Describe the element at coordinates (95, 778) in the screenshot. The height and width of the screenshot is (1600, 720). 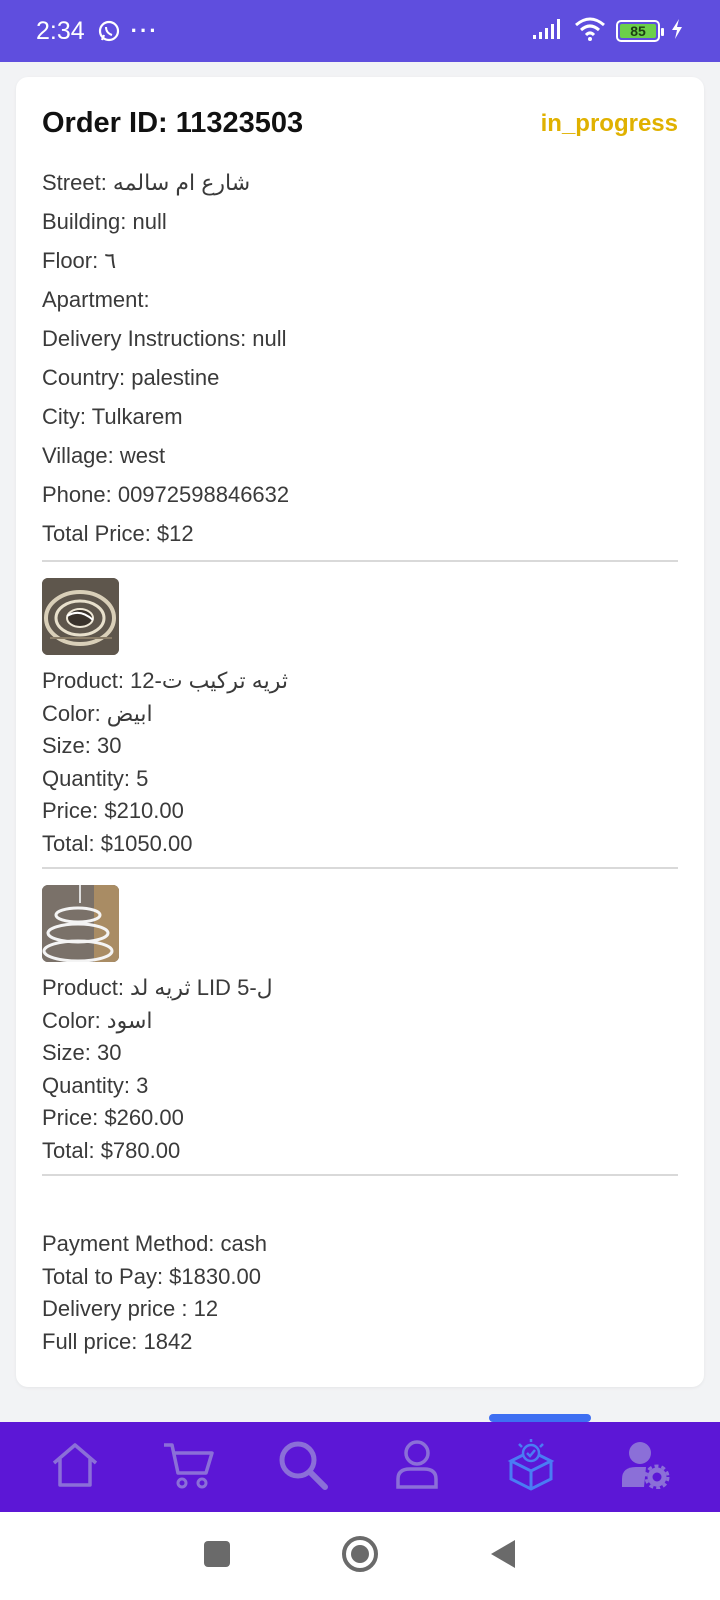
I see `product-quantity: Quantity: 5` at that location.